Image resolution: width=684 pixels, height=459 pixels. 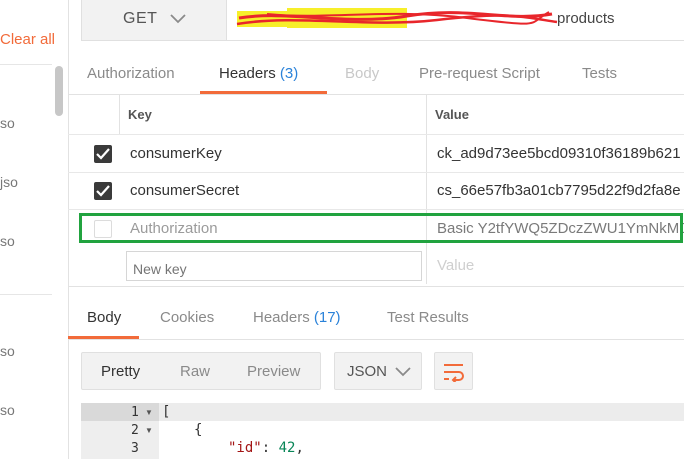 I want to click on new-value-input: Value, so click(x=455, y=265).